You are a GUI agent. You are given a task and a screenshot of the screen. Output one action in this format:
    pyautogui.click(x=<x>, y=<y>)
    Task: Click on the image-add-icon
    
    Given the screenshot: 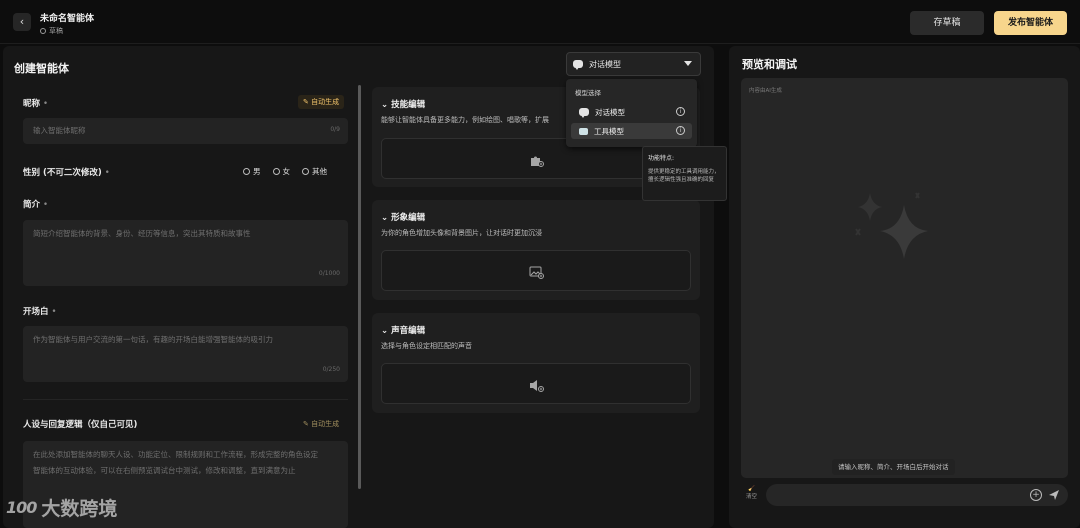 What is the action you would take?
    pyautogui.click(x=536, y=271)
    